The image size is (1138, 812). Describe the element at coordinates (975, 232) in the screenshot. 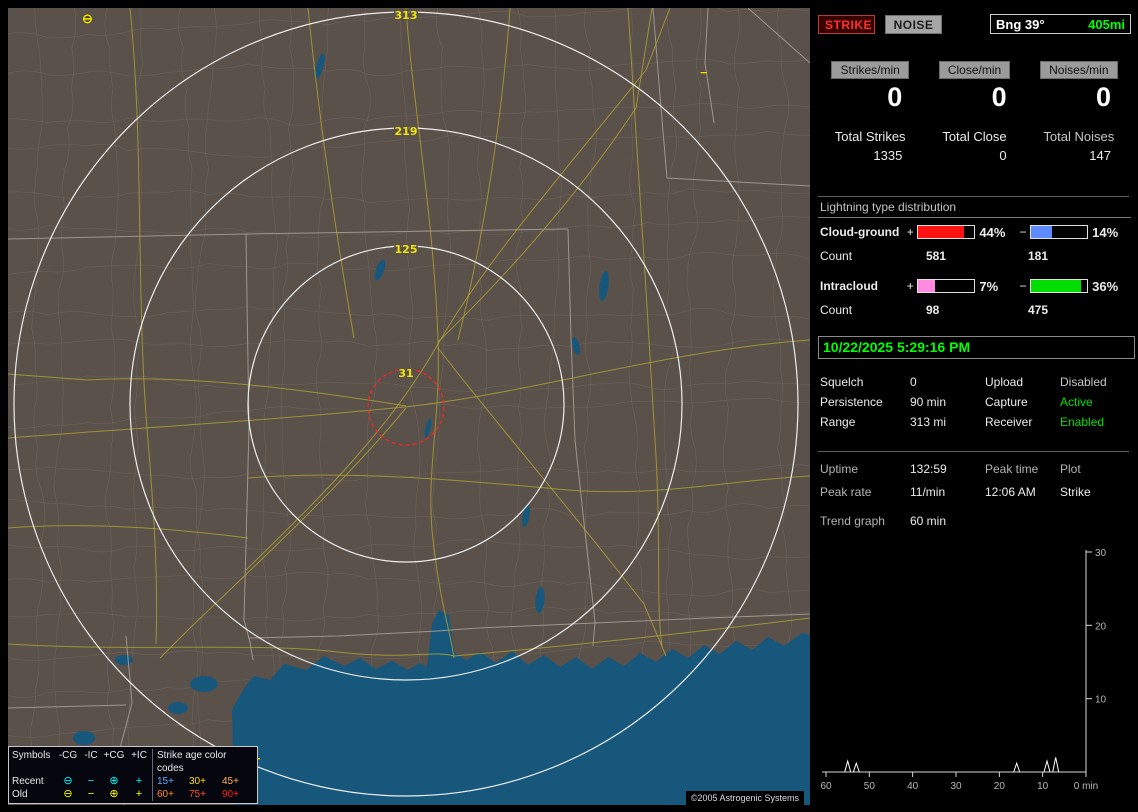

I see `cloud-ground-row: Cloud-ground + 44% − 14%` at that location.